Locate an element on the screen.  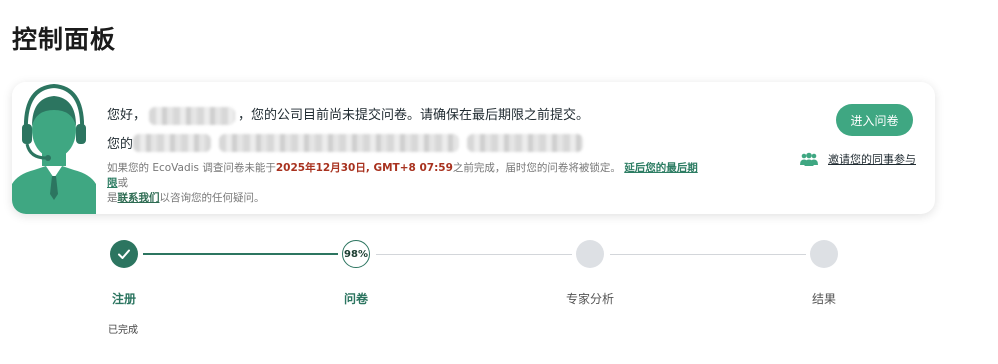
line2-prefix: 您的 is located at coordinates (120, 144).